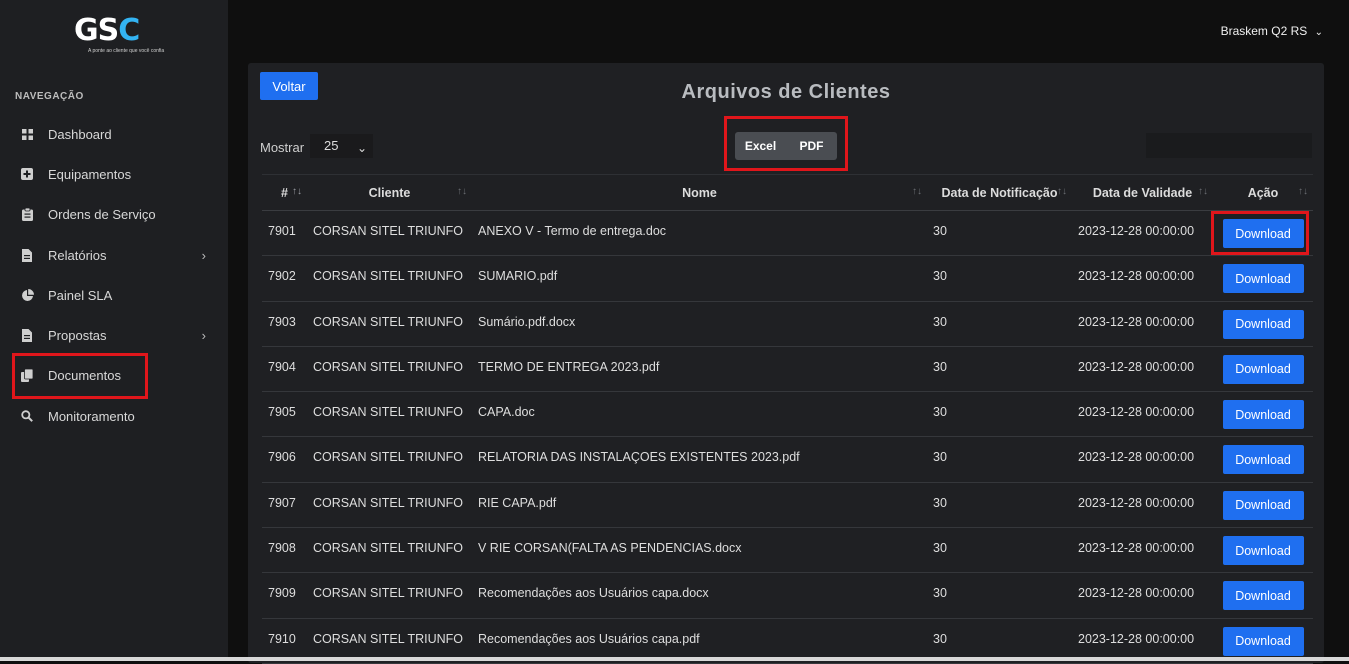 The width and height of the screenshot is (1349, 664). Describe the element at coordinates (27, 416) in the screenshot. I see `search-icon` at that location.